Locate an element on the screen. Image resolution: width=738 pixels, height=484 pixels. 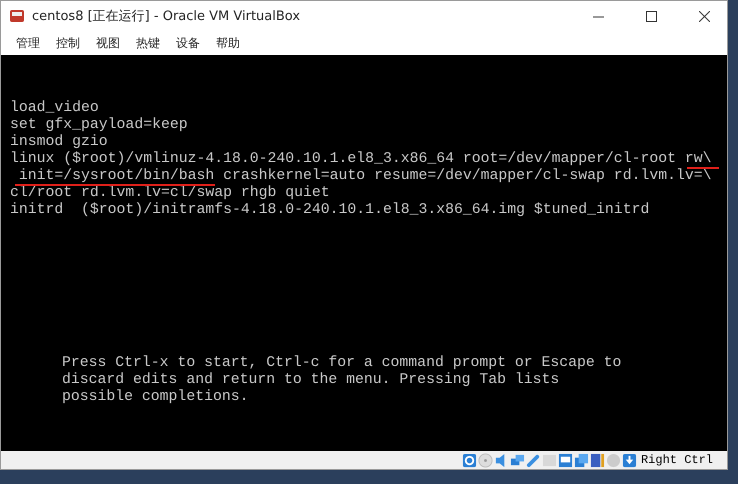
terminal-line: initrd ($root)/initramfs-4.18.0-240.10.1.el8_3.x86_64.img $tuned_initrd is located at coordinates (330, 210).